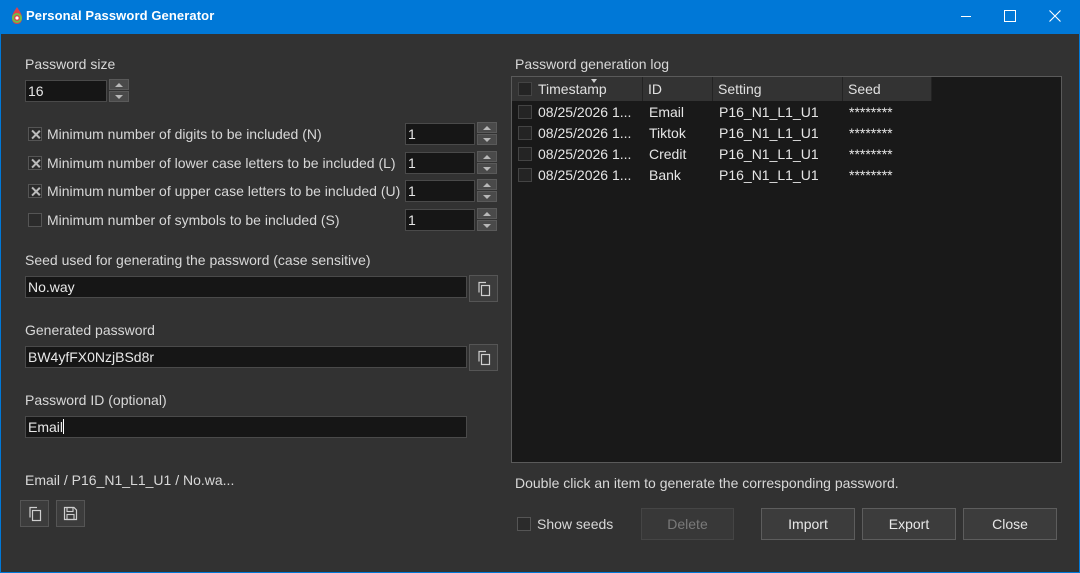 This screenshot has height=573, width=1080. Describe the element at coordinates (35, 163) in the screenshot. I see `lowercase-checkbox` at that location.